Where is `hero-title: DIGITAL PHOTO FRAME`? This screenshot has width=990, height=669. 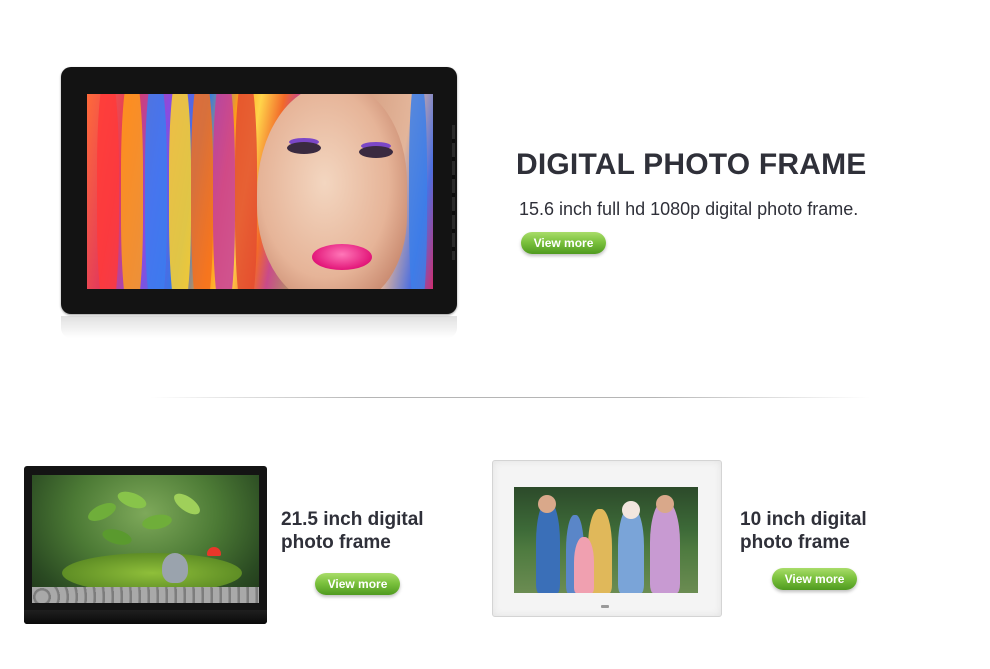
hero-title: DIGITAL PHOTO FRAME is located at coordinates (691, 164).